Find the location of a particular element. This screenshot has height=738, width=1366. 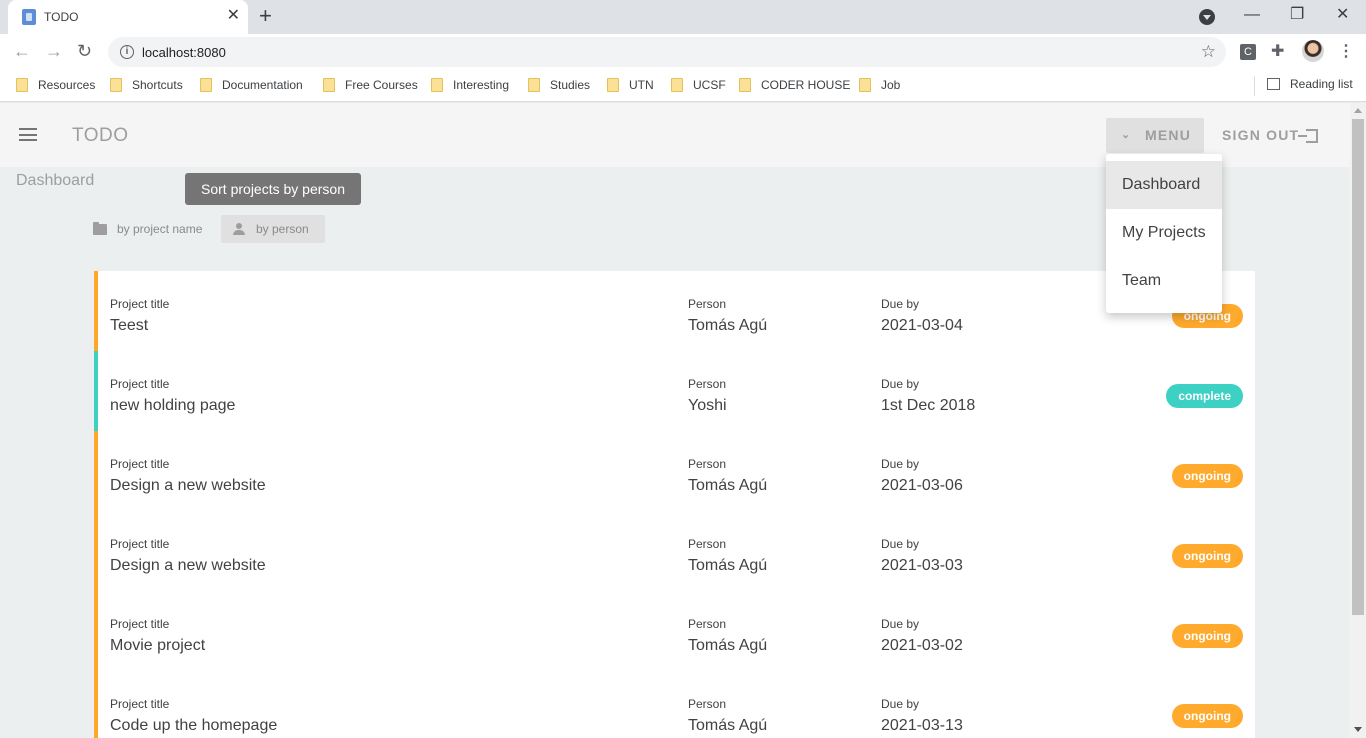

sort-by-person-button: by person is located at coordinates (273, 229).